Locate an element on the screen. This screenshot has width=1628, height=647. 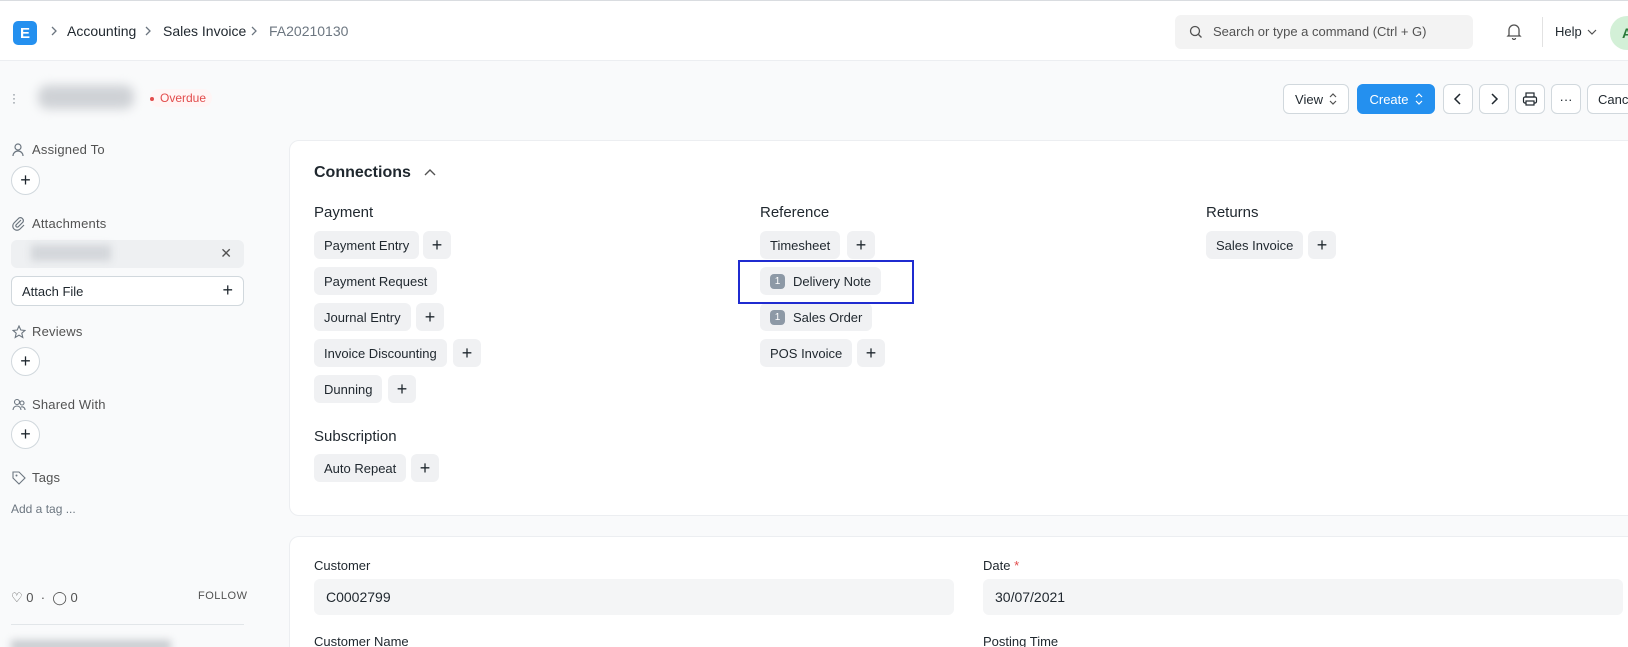
breadcrumb-sales-invoice: Sales Invoice is located at coordinates (204, 31).